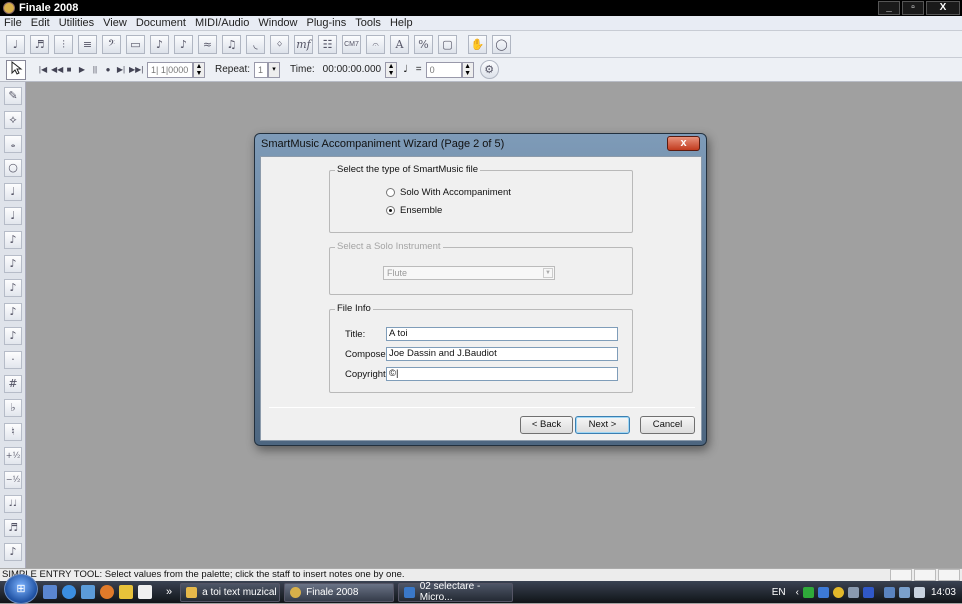 The height and width of the screenshot is (604, 962). I want to click on staff-tool-icon: ⫶, so click(63, 44).